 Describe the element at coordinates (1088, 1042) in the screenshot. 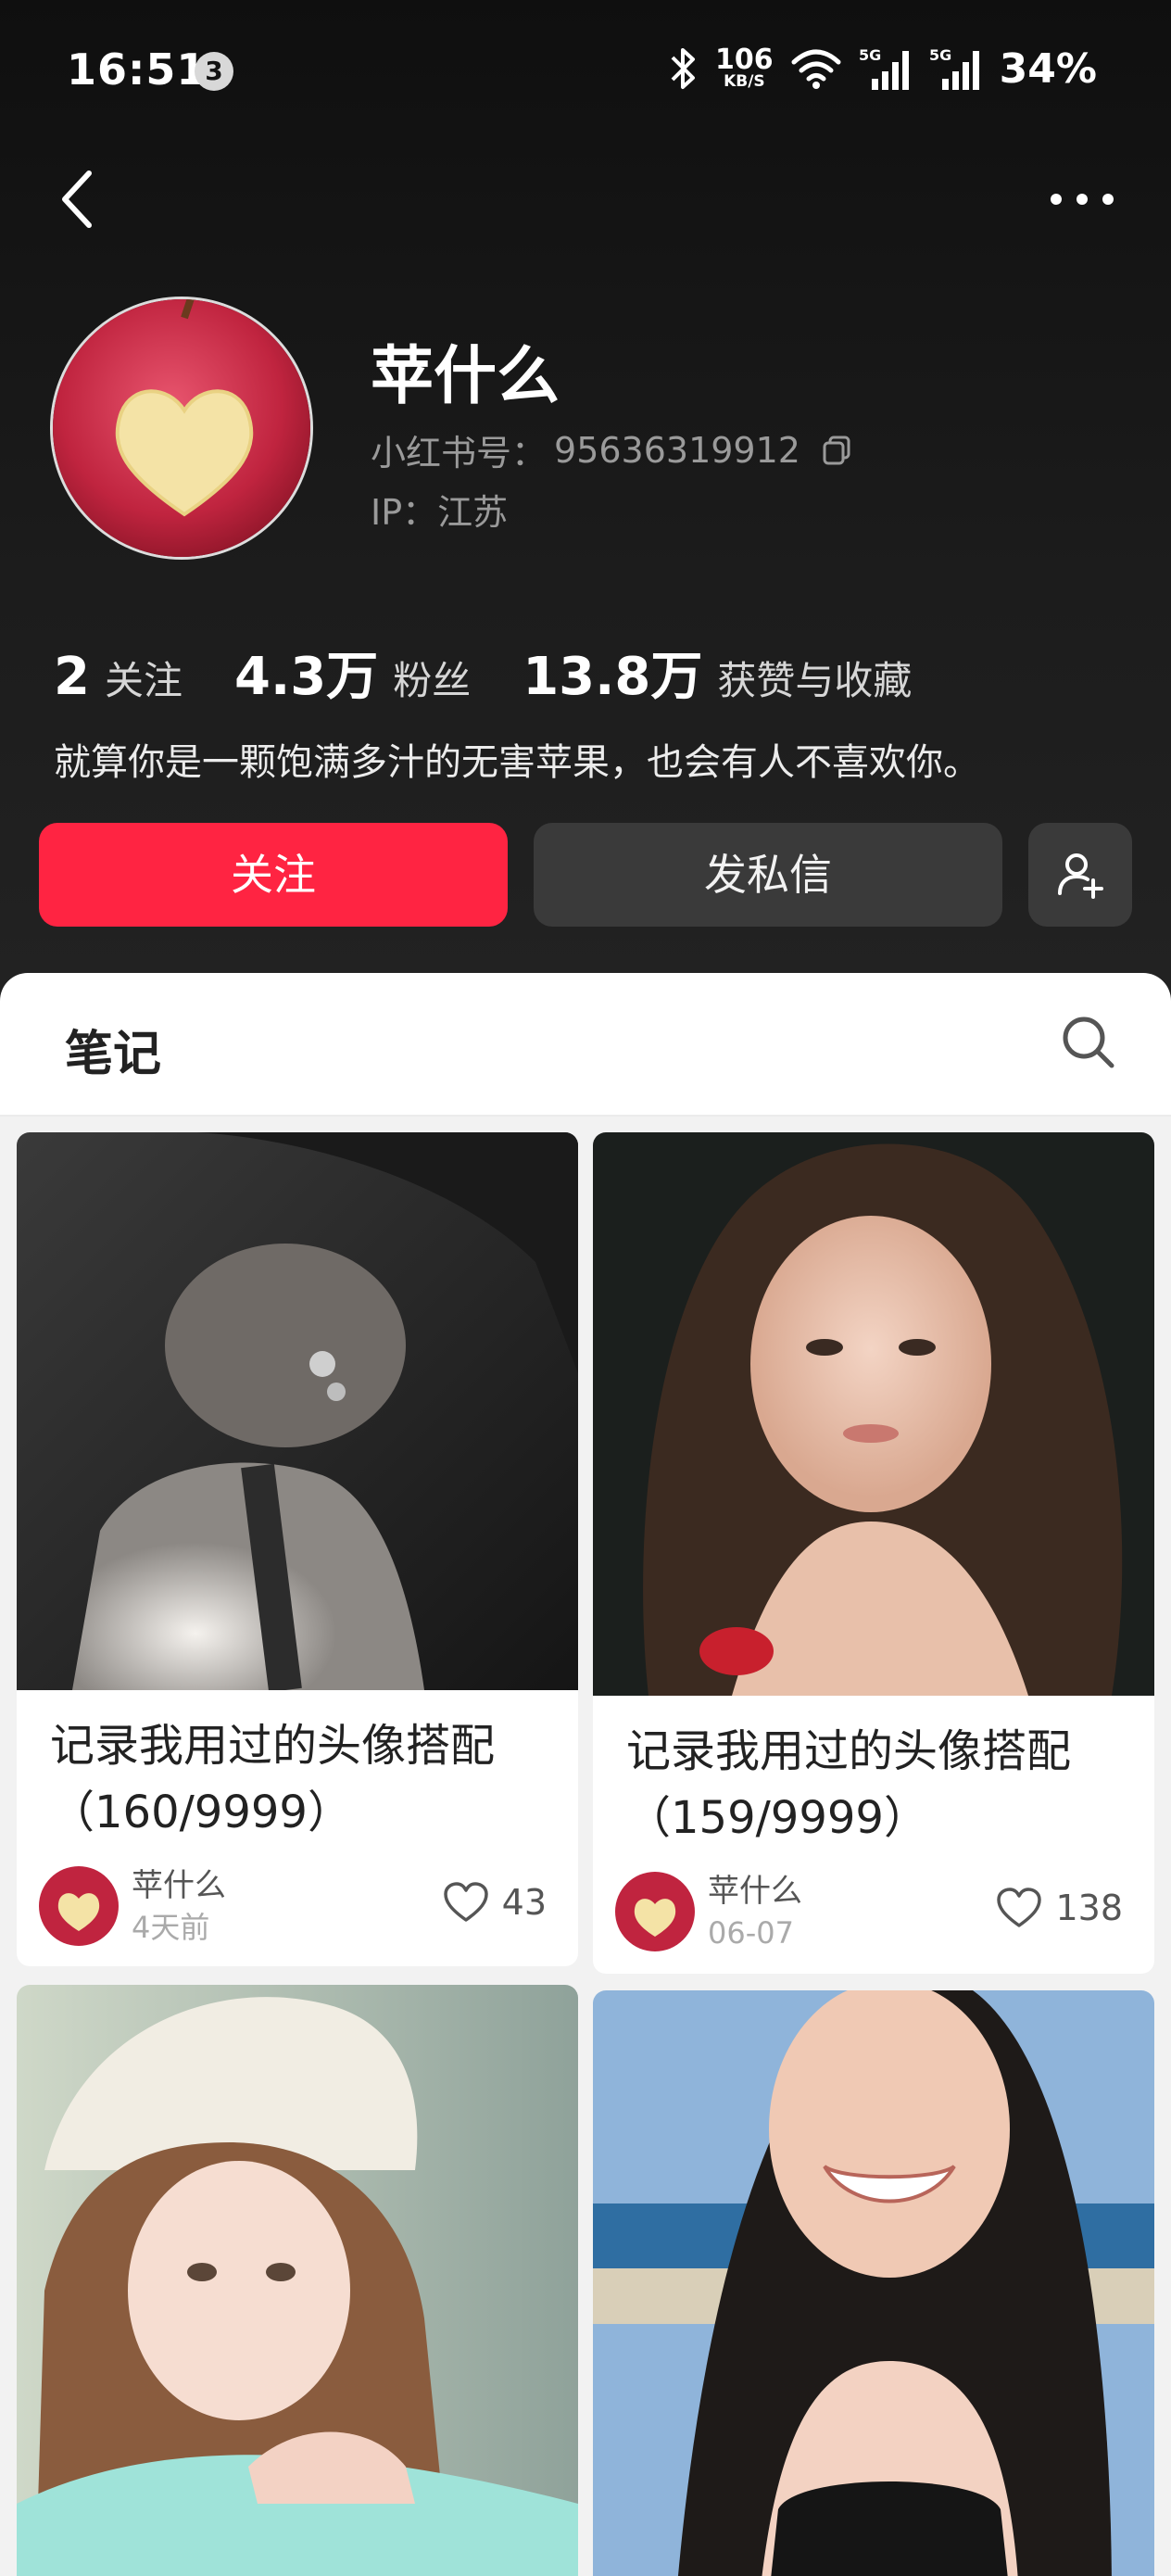

I see `search-icon` at that location.